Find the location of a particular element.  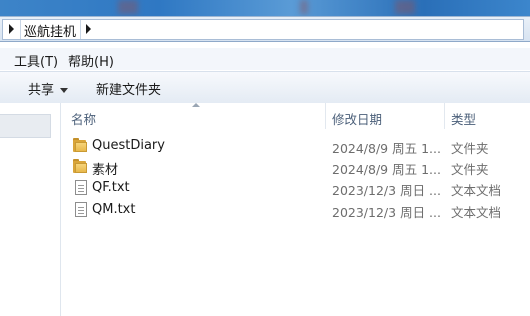

file-row: QuestDiary 2024/8/9 周五 1... 文件夹 is located at coordinates (295, 146).